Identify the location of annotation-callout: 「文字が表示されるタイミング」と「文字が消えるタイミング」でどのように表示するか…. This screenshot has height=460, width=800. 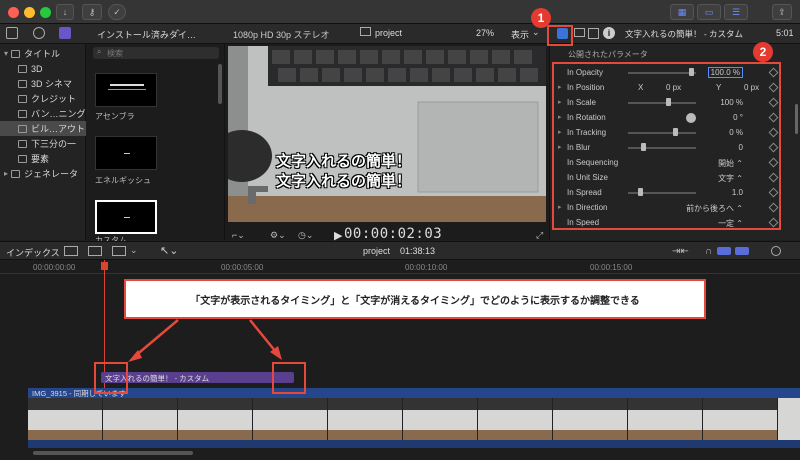
(415, 299).